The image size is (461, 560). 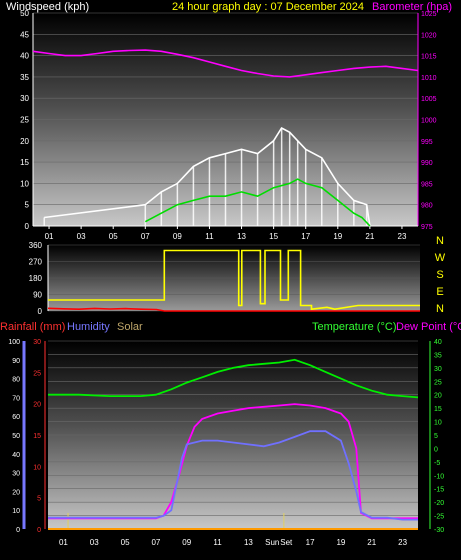 What do you see at coordinates (37, 342) in the screenshot?
I see `y-tick-label-rain: 30` at bounding box center [37, 342].